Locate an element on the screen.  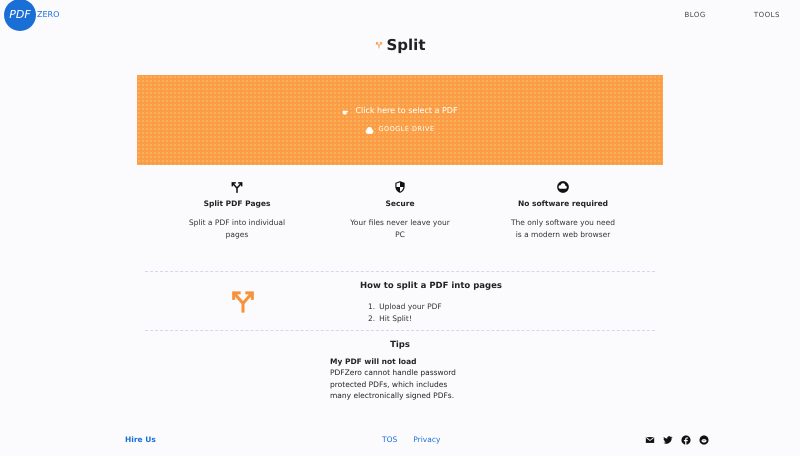
upload-prompt: Click here to select a PDF is located at coordinates (406, 111).